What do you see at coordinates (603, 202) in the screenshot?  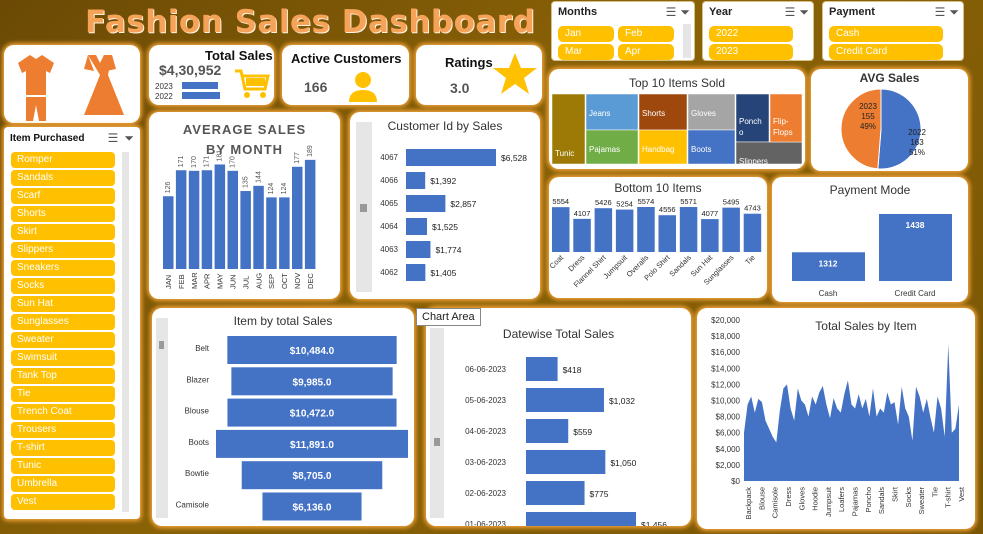 I see `bottom10-bar-label: 5426` at bounding box center [603, 202].